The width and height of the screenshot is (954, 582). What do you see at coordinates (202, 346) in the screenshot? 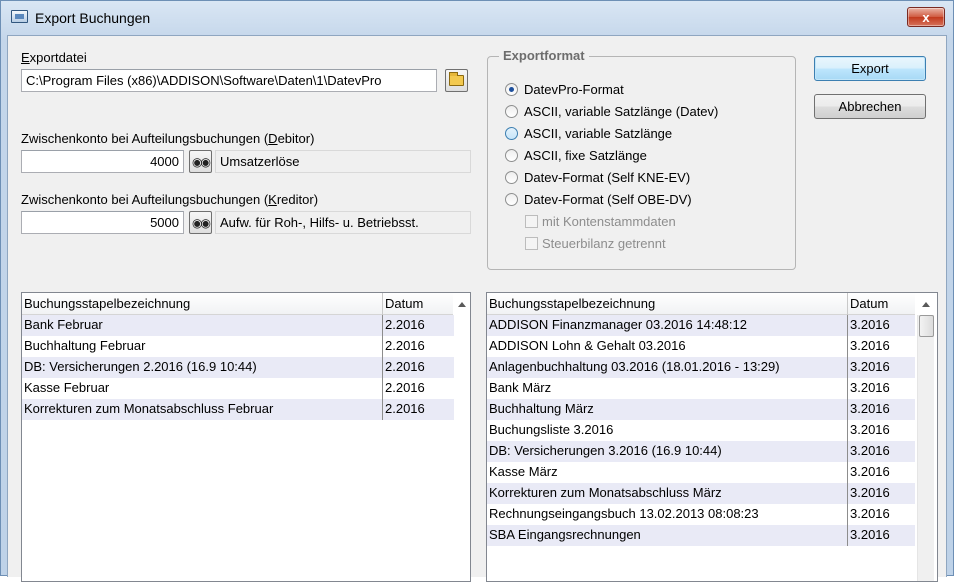
I see `batch-name-cell: Buchhaltung Februar` at bounding box center [202, 346].